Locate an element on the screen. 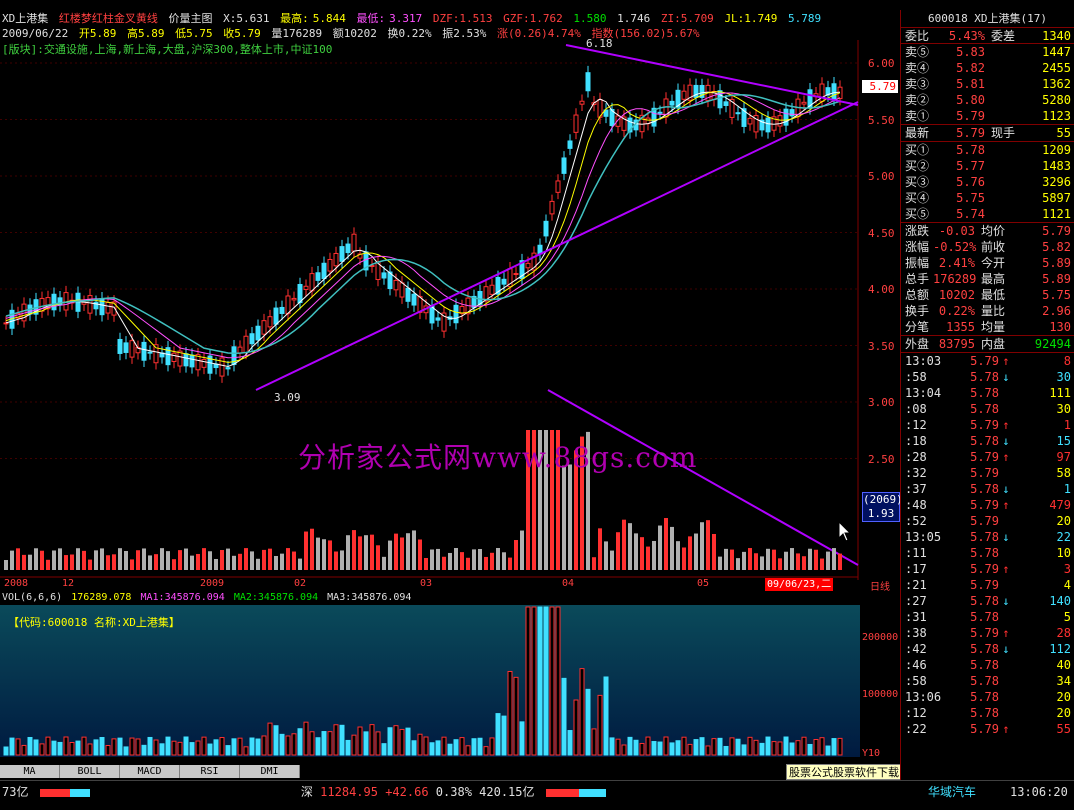  wai-label: 外盘 is located at coordinates (917, 344).